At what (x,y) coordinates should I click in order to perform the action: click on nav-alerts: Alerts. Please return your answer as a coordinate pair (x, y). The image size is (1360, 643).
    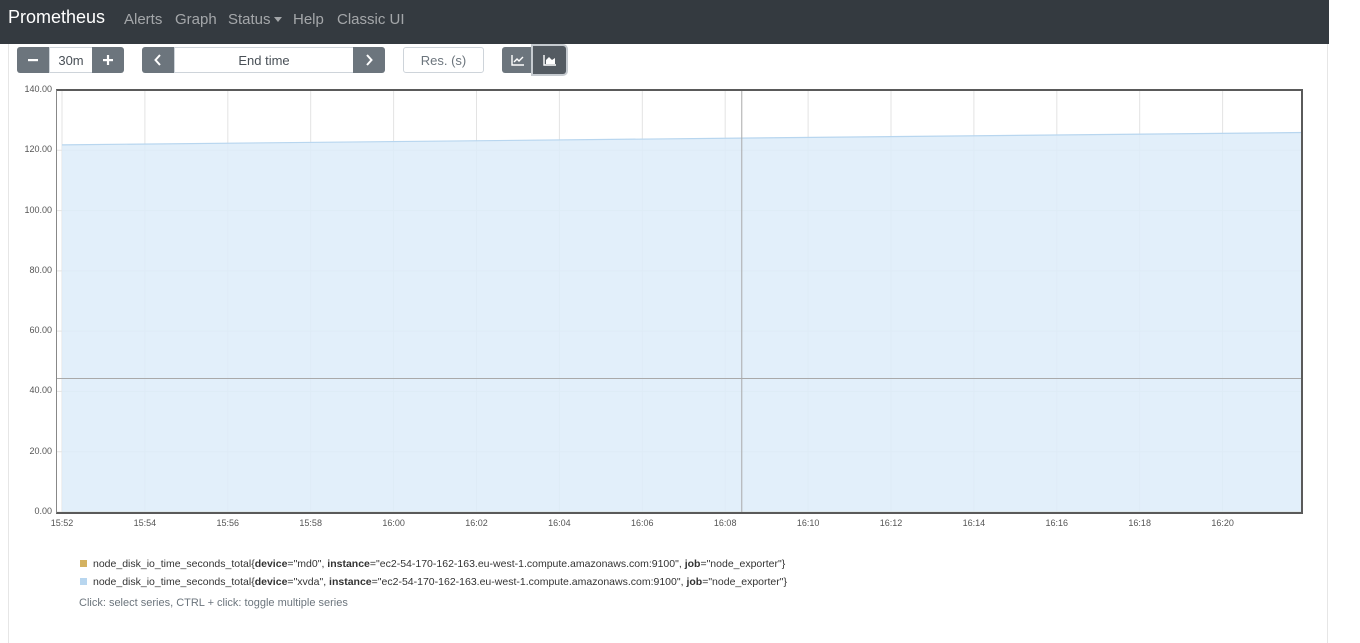
    Looking at the image, I should click on (143, 19).